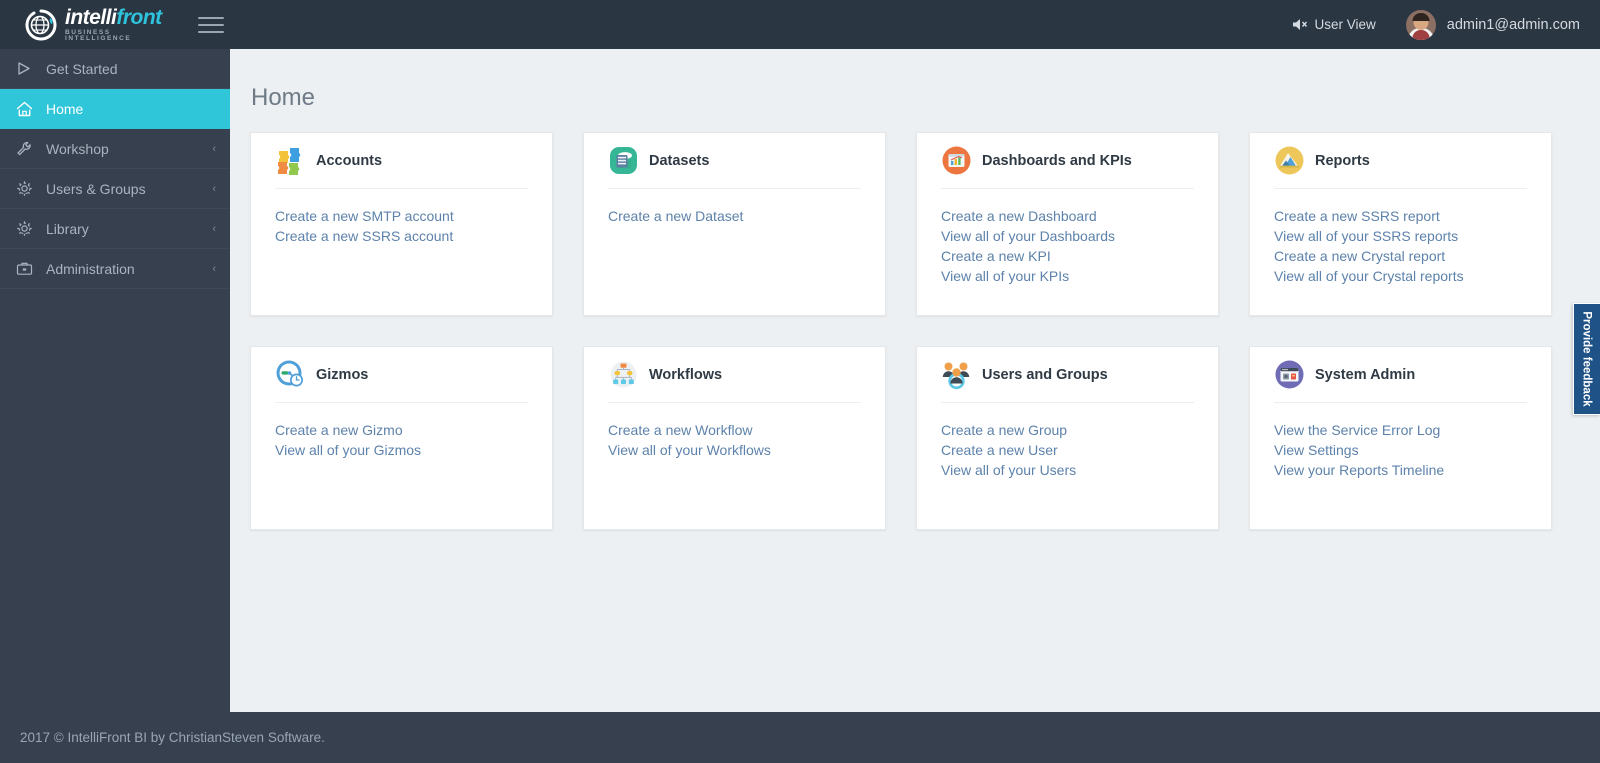  Describe the element at coordinates (115, 229) in the screenshot. I see `sidebar-item-library: Library ‹` at that location.